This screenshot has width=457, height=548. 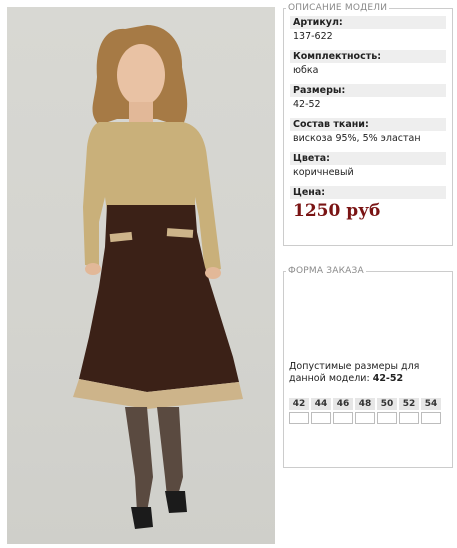 I want to click on size-header: 44, so click(x=321, y=404).